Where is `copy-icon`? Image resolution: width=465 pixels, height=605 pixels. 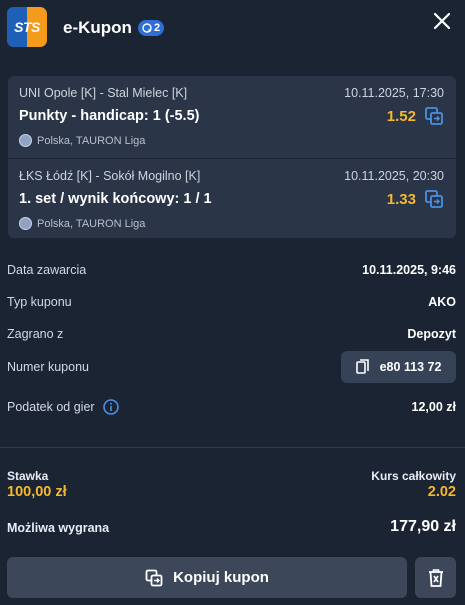
copy-icon is located at coordinates (362, 366).